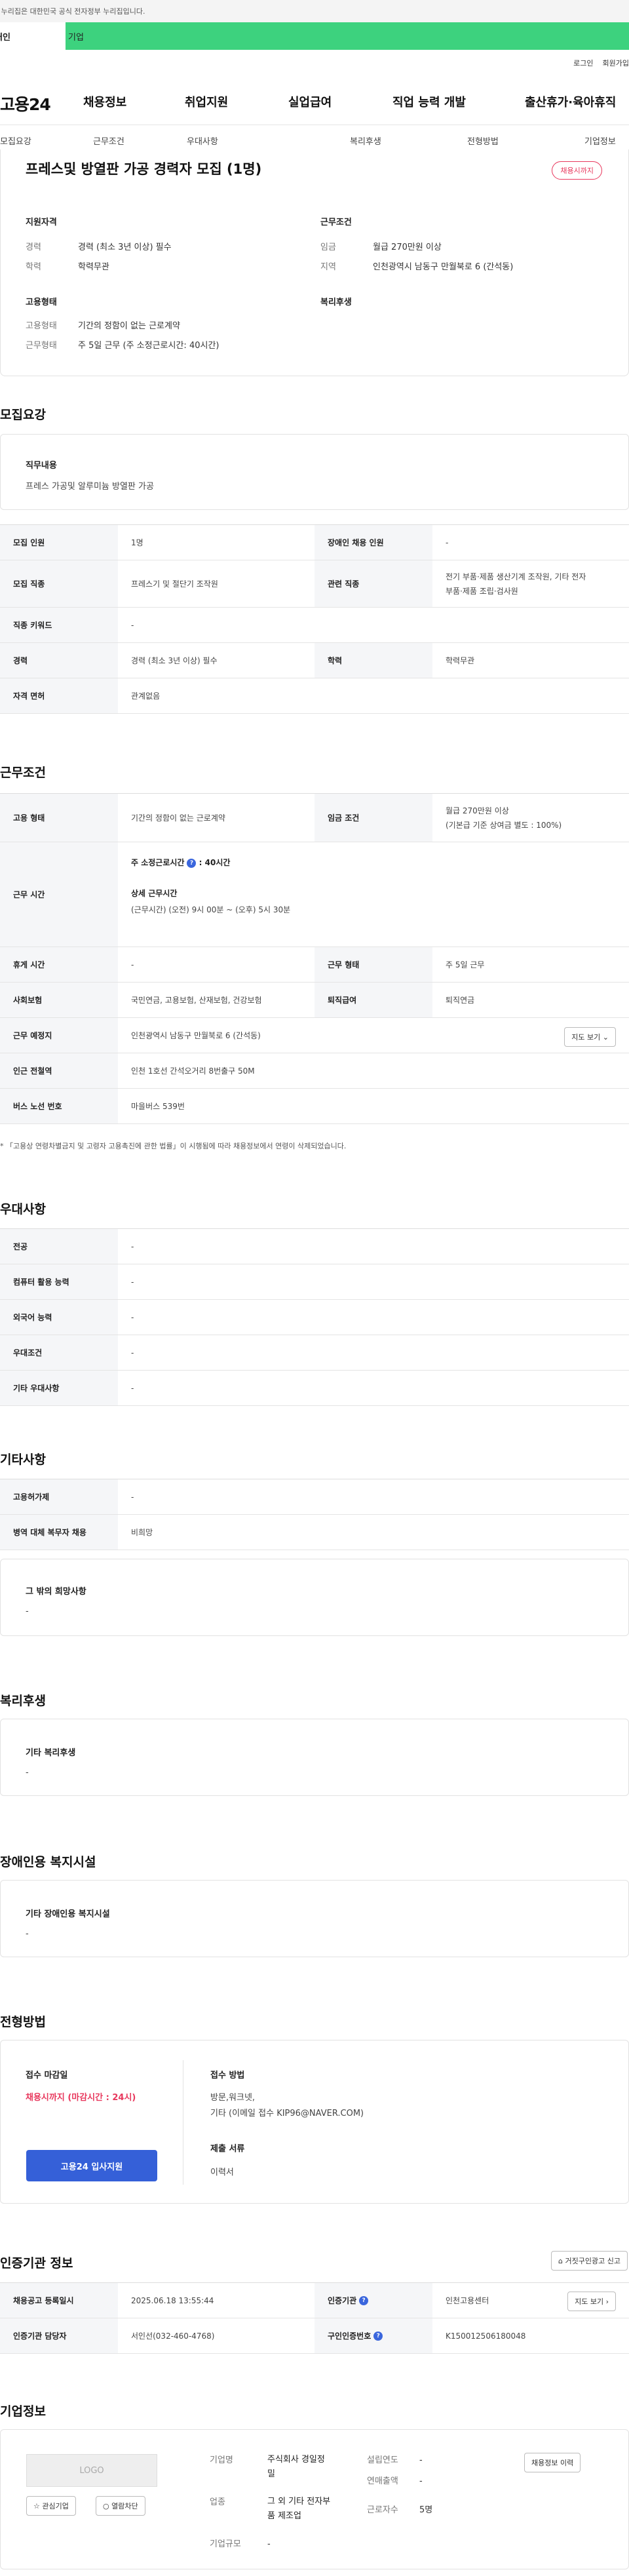 The width and height of the screenshot is (629, 2576). I want to click on tab-corporate: 기업, so click(98, 36).